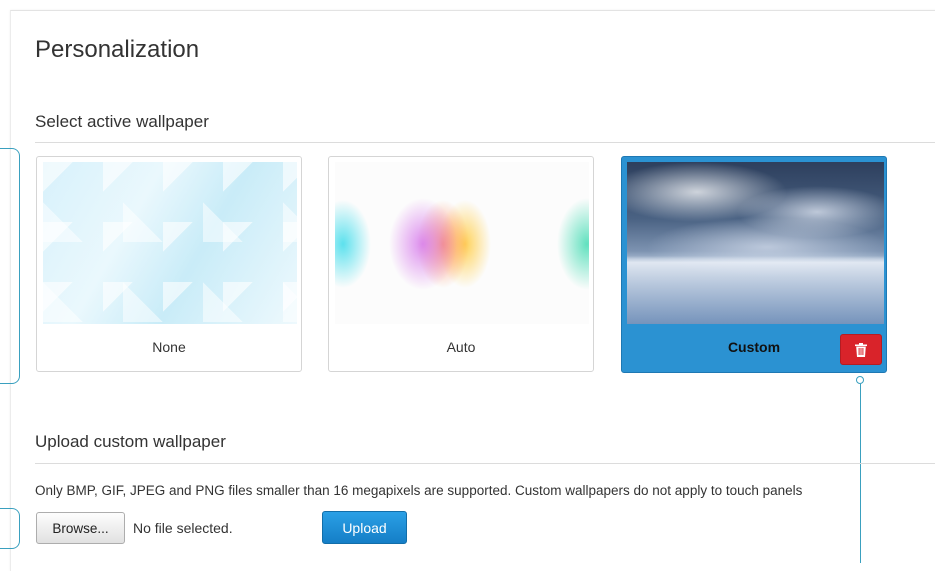 The height and width of the screenshot is (571, 935). What do you see at coordinates (122, 121) in the screenshot?
I see `wallpaper-section-title: Select active wallpaper` at bounding box center [122, 121].